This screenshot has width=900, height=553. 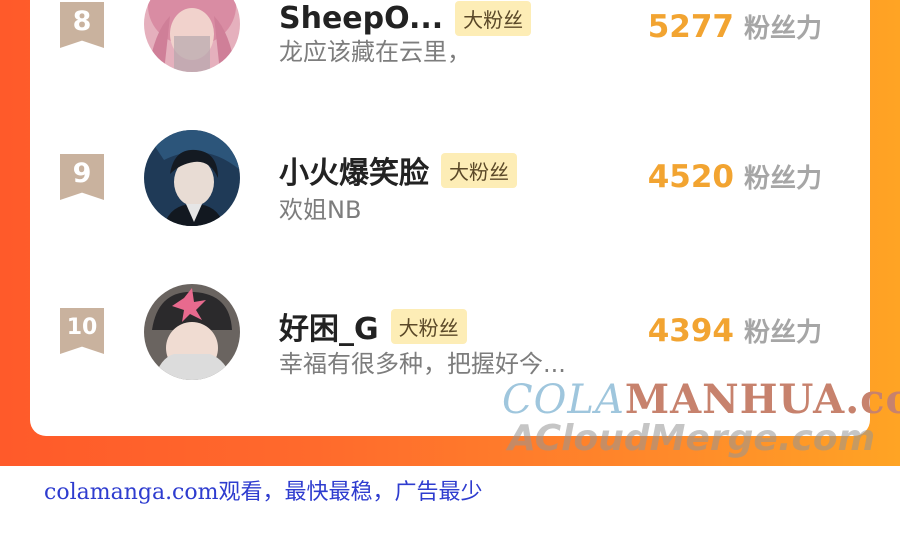 What do you see at coordinates (82, 177) in the screenshot?
I see `rank-badge: 9` at bounding box center [82, 177].